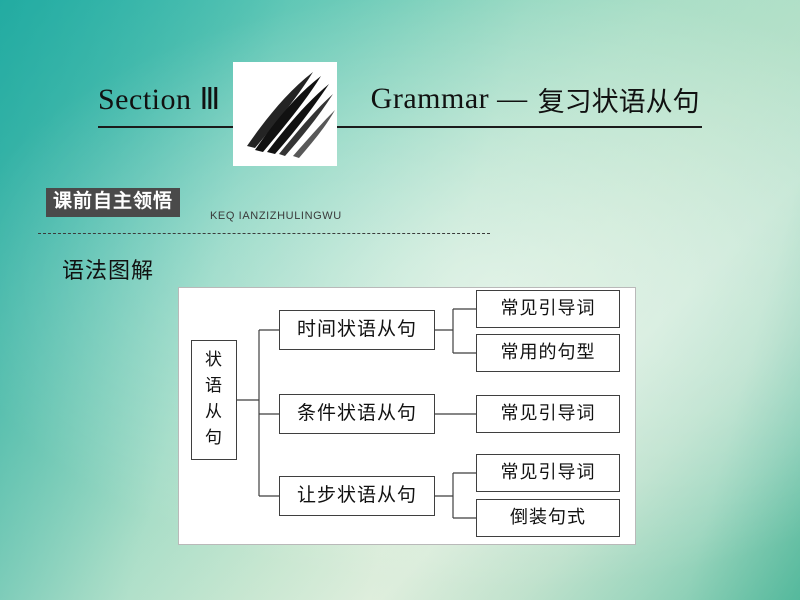  I want to click on logo-swoosh-icon, so click(291, 115).